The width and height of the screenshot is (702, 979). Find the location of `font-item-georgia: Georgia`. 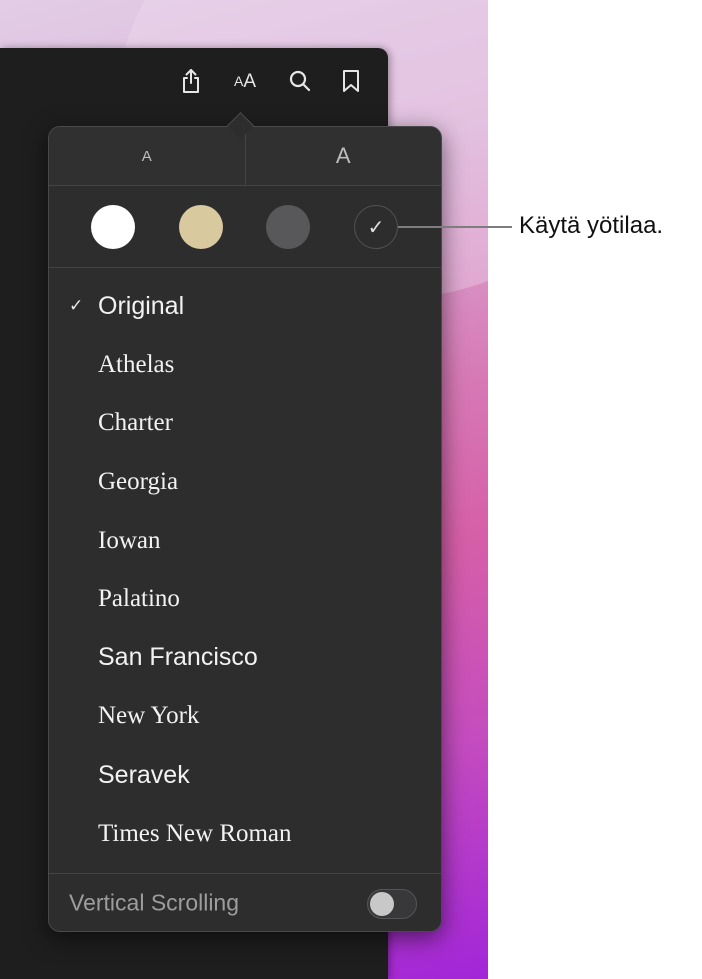

font-item-georgia: Georgia is located at coordinates (245, 482).